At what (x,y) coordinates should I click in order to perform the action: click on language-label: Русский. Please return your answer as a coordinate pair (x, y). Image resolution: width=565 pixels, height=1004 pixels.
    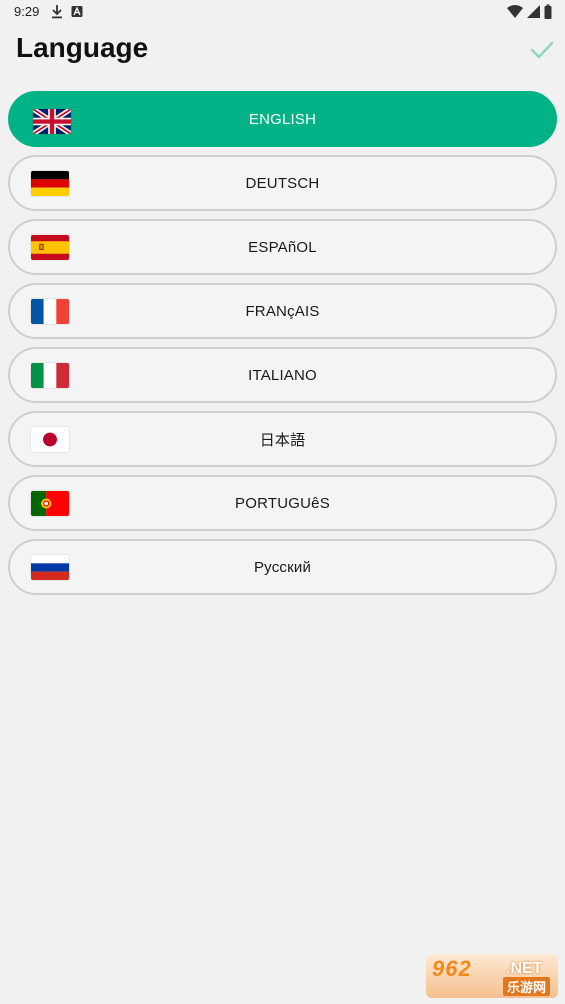
    Looking at the image, I should click on (282, 567).